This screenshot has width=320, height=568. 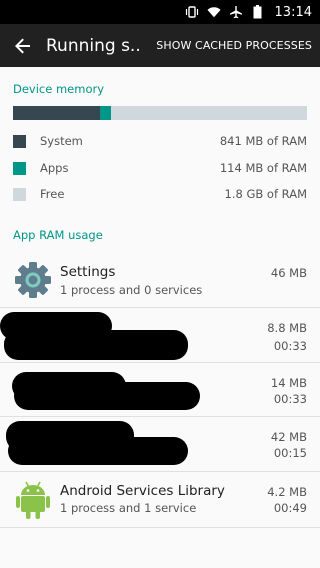 I want to click on vibrate-icon, so click(x=192, y=12).